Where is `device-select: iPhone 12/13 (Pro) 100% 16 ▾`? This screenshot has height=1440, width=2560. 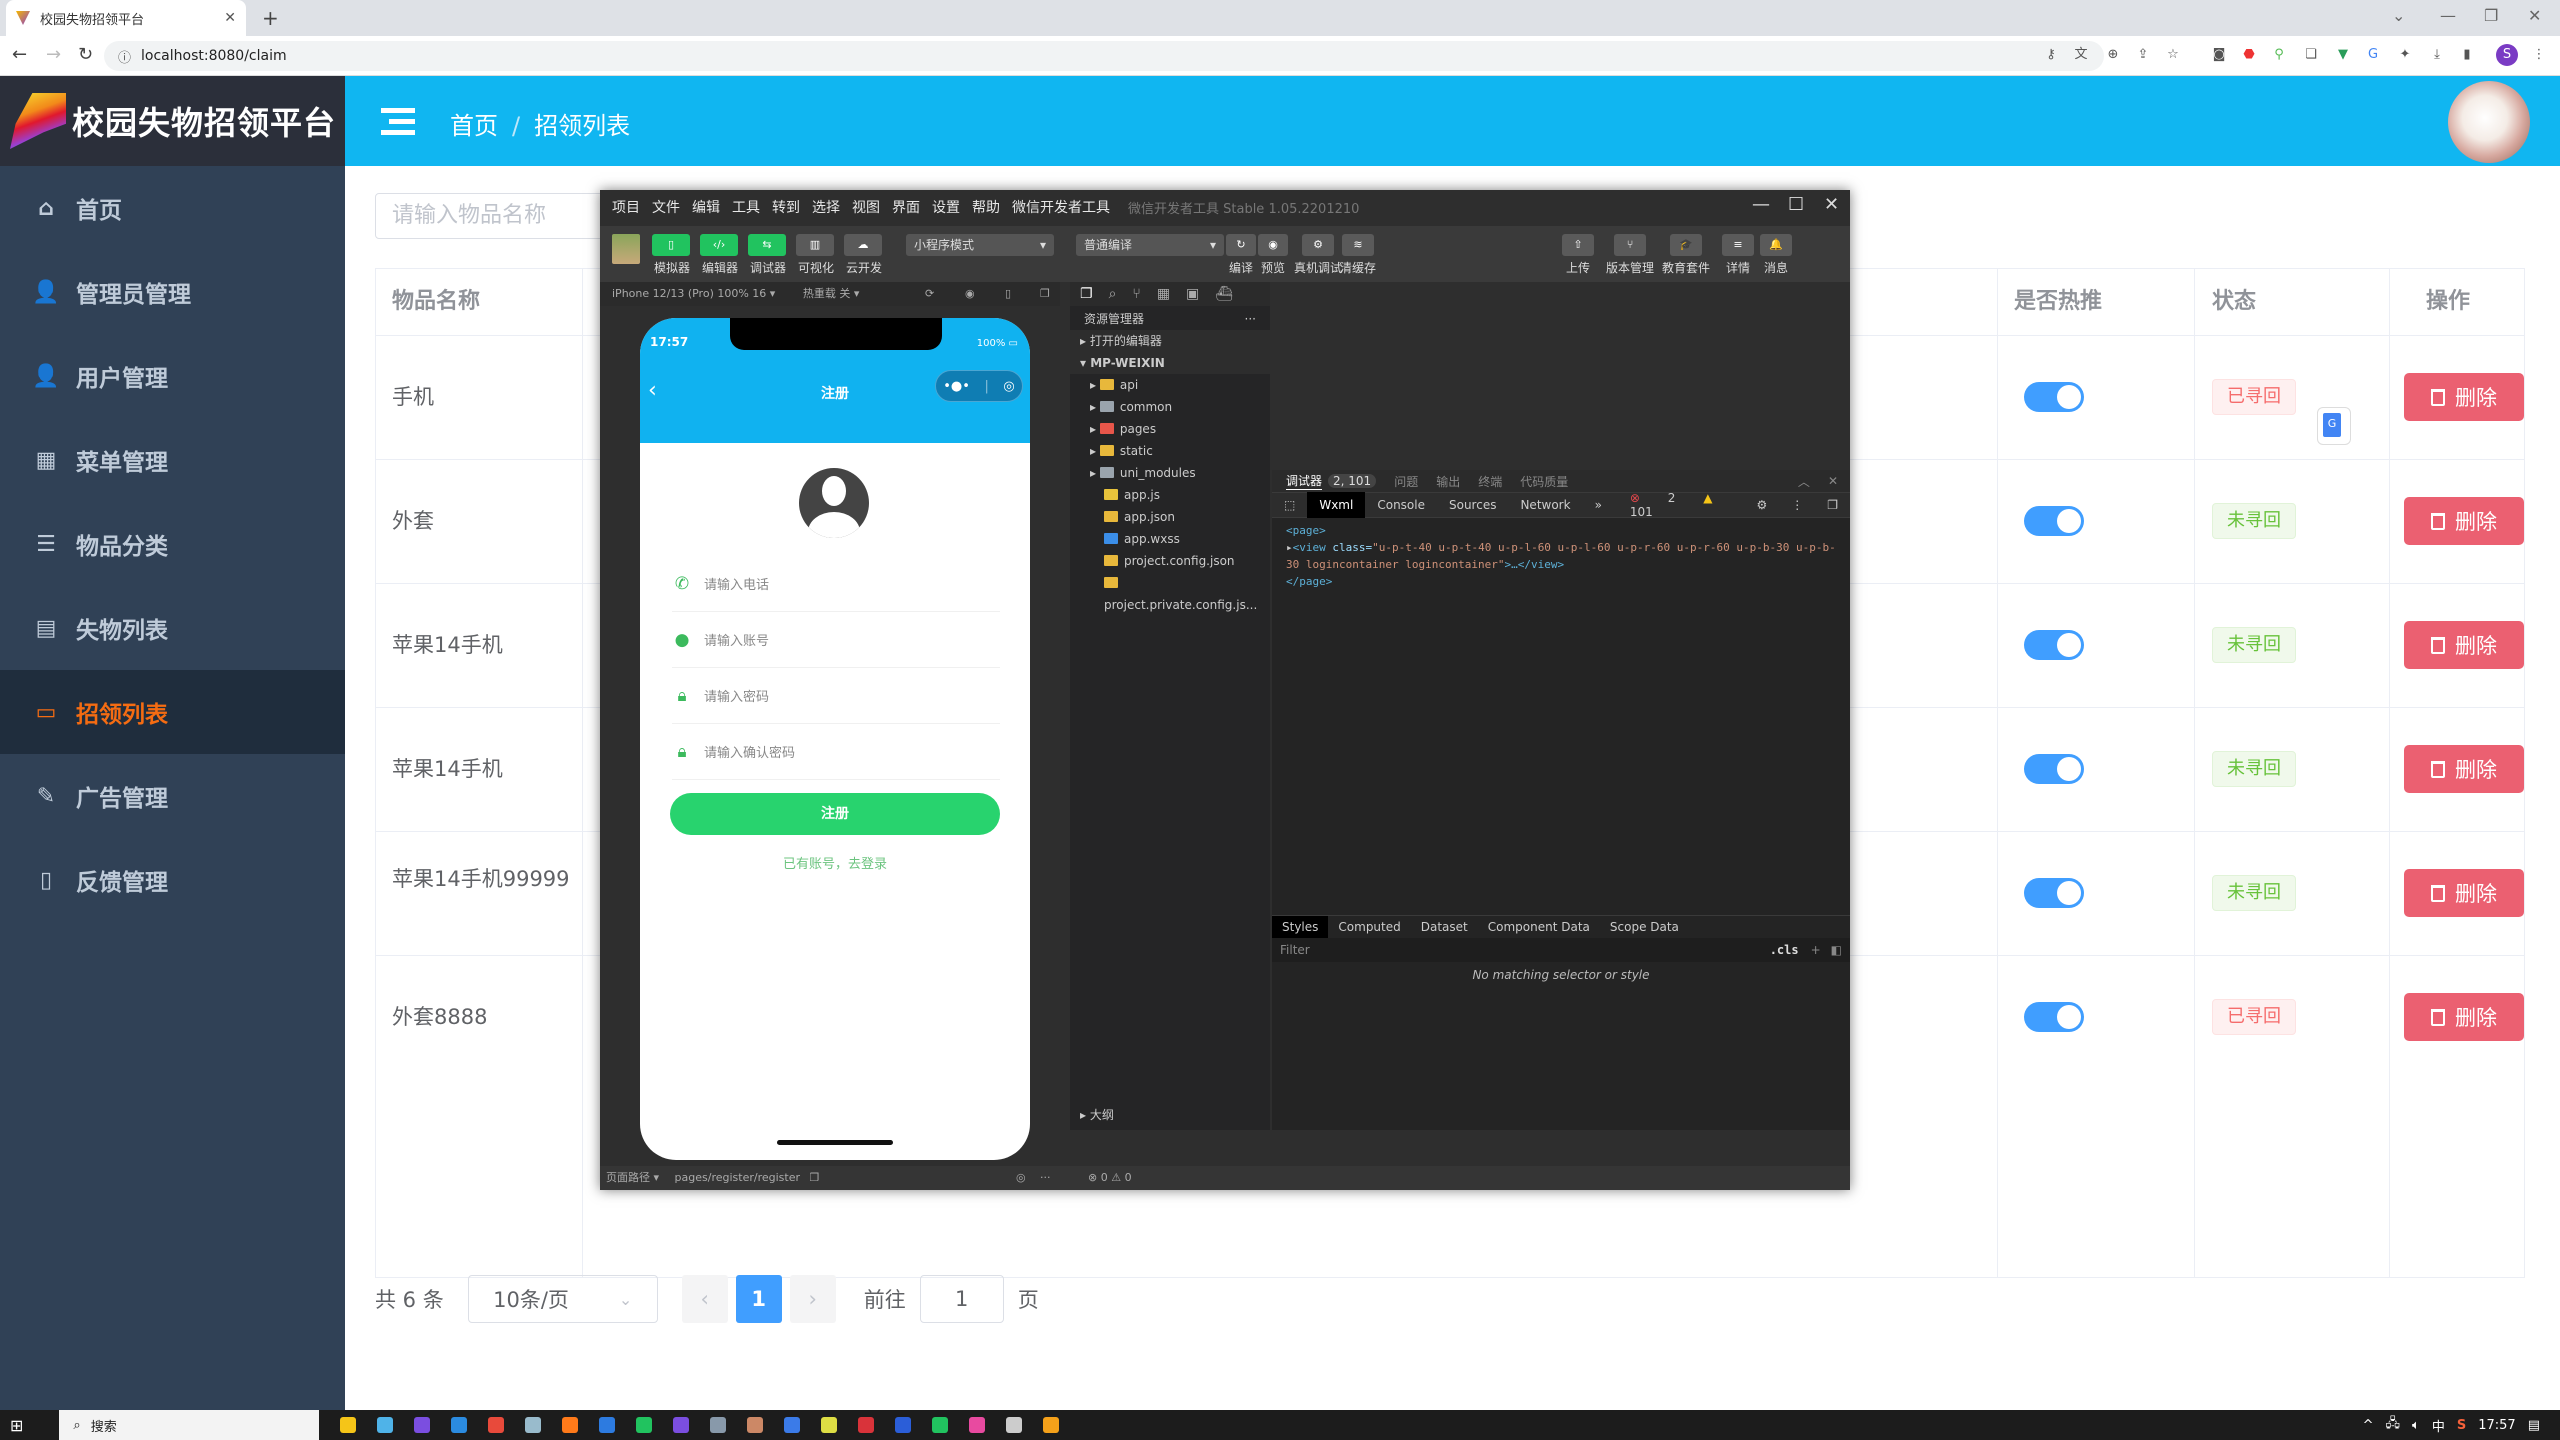
device-select: iPhone 12/13 (Pro) 100% 16 ▾ is located at coordinates (693, 293).